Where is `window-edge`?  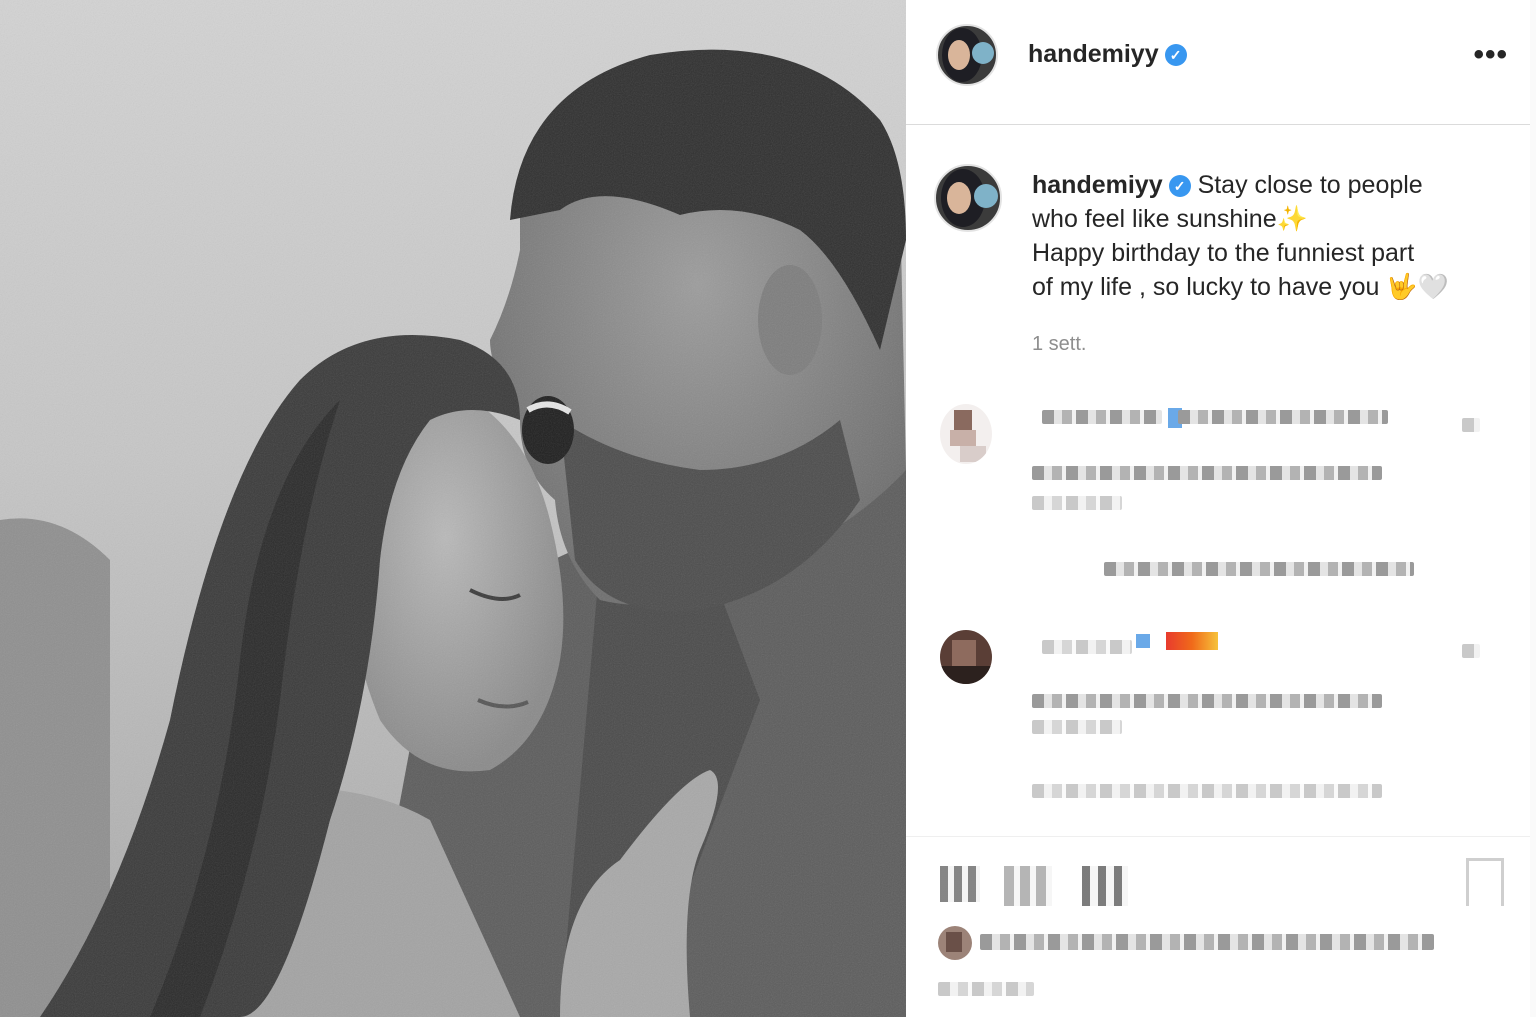 window-edge is located at coordinates (1533, 508).